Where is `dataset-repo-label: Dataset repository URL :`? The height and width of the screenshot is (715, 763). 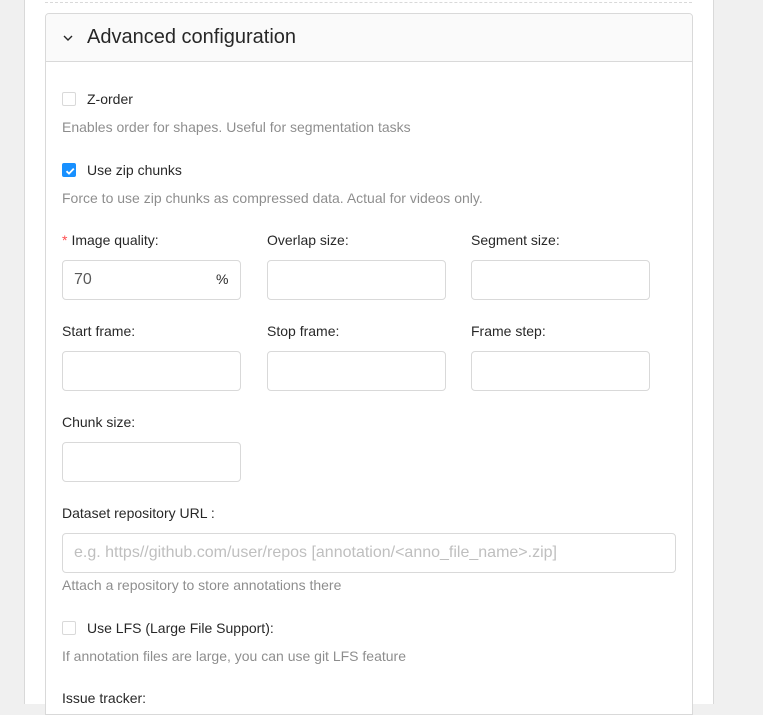
dataset-repo-label: Dataset repository URL : is located at coordinates (138, 513).